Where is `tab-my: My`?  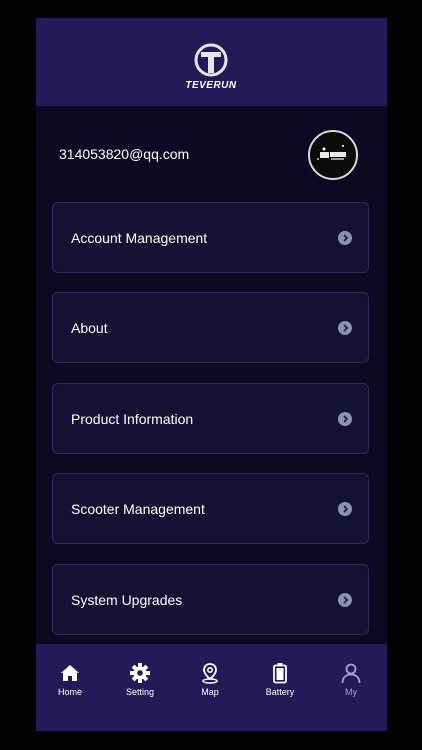 tab-my: My is located at coordinates (351, 682).